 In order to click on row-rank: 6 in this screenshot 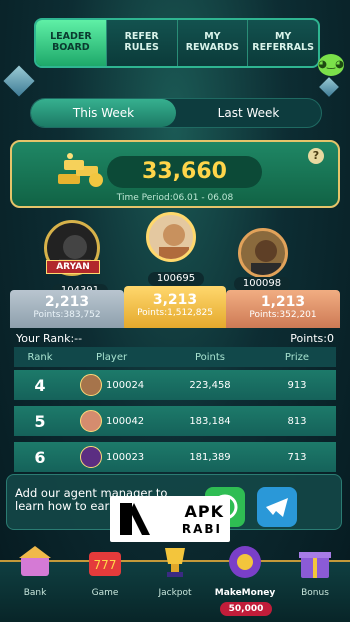, I will do `click(40, 457)`.